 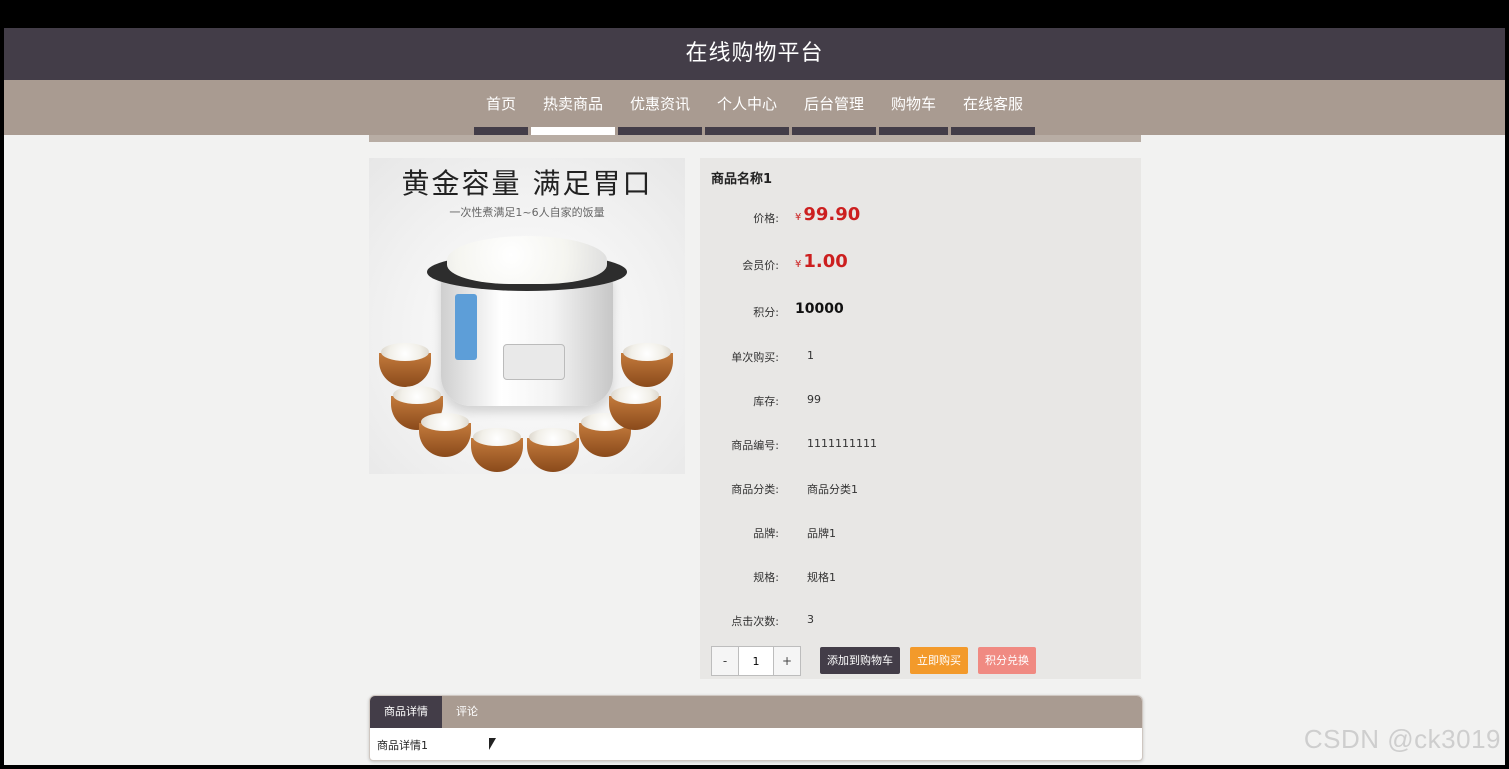 What do you see at coordinates (920, 263) in the screenshot?
I see `member-price-row: 会员价: ¥1.00` at bounding box center [920, 263].